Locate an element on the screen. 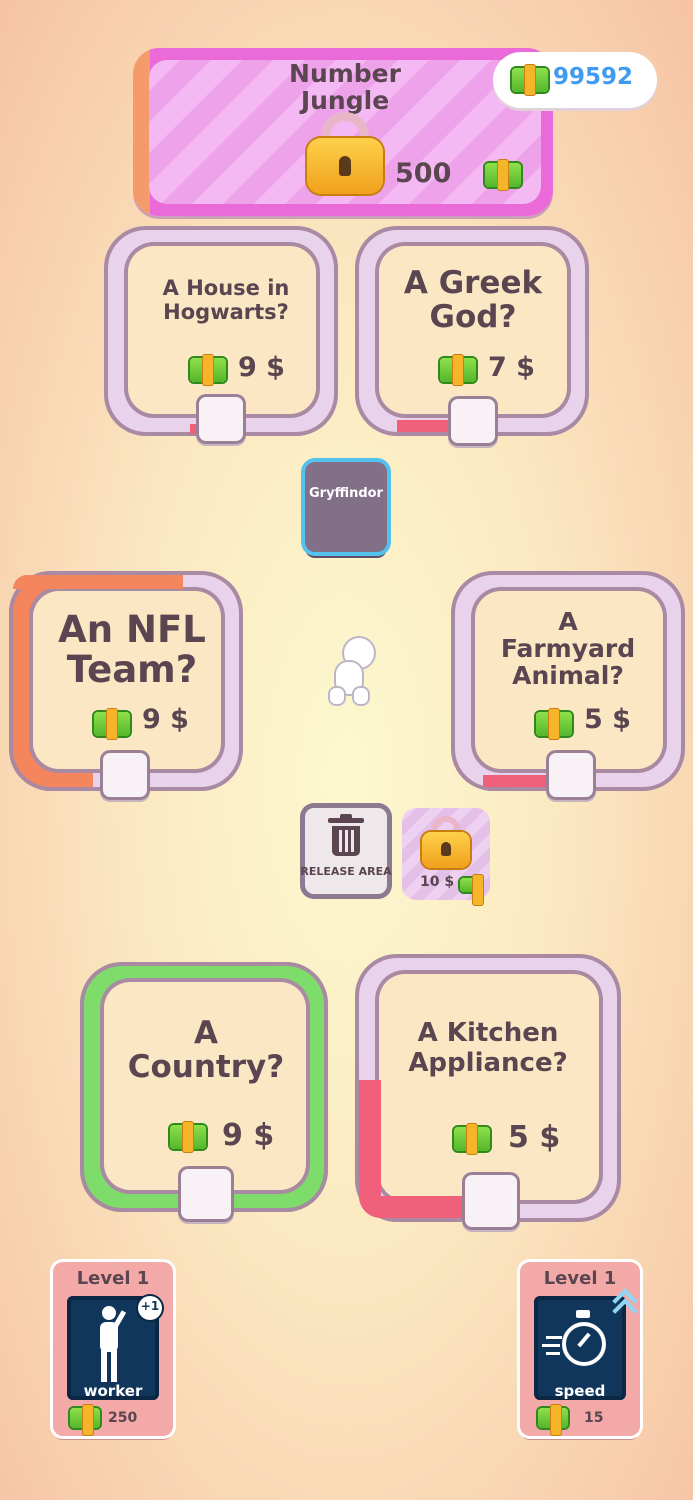 The image size is (693, 1500). upgrade-cost: 15 is located at coordinates (594, 1418).